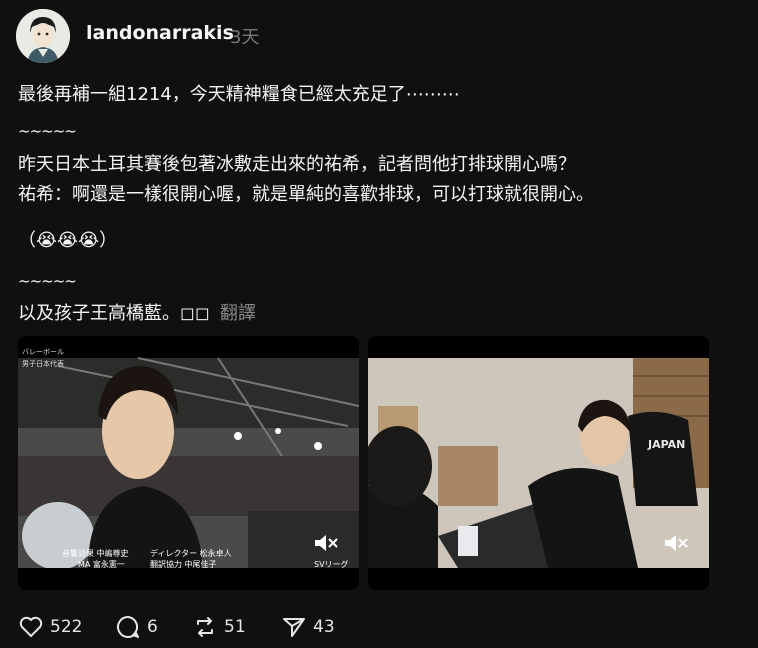 Image resolution: width=758 pixels, height=648 pixels. Describe the element at coordinates (219, 627) in the screenshot. I see `repost-button: 51` at that location.